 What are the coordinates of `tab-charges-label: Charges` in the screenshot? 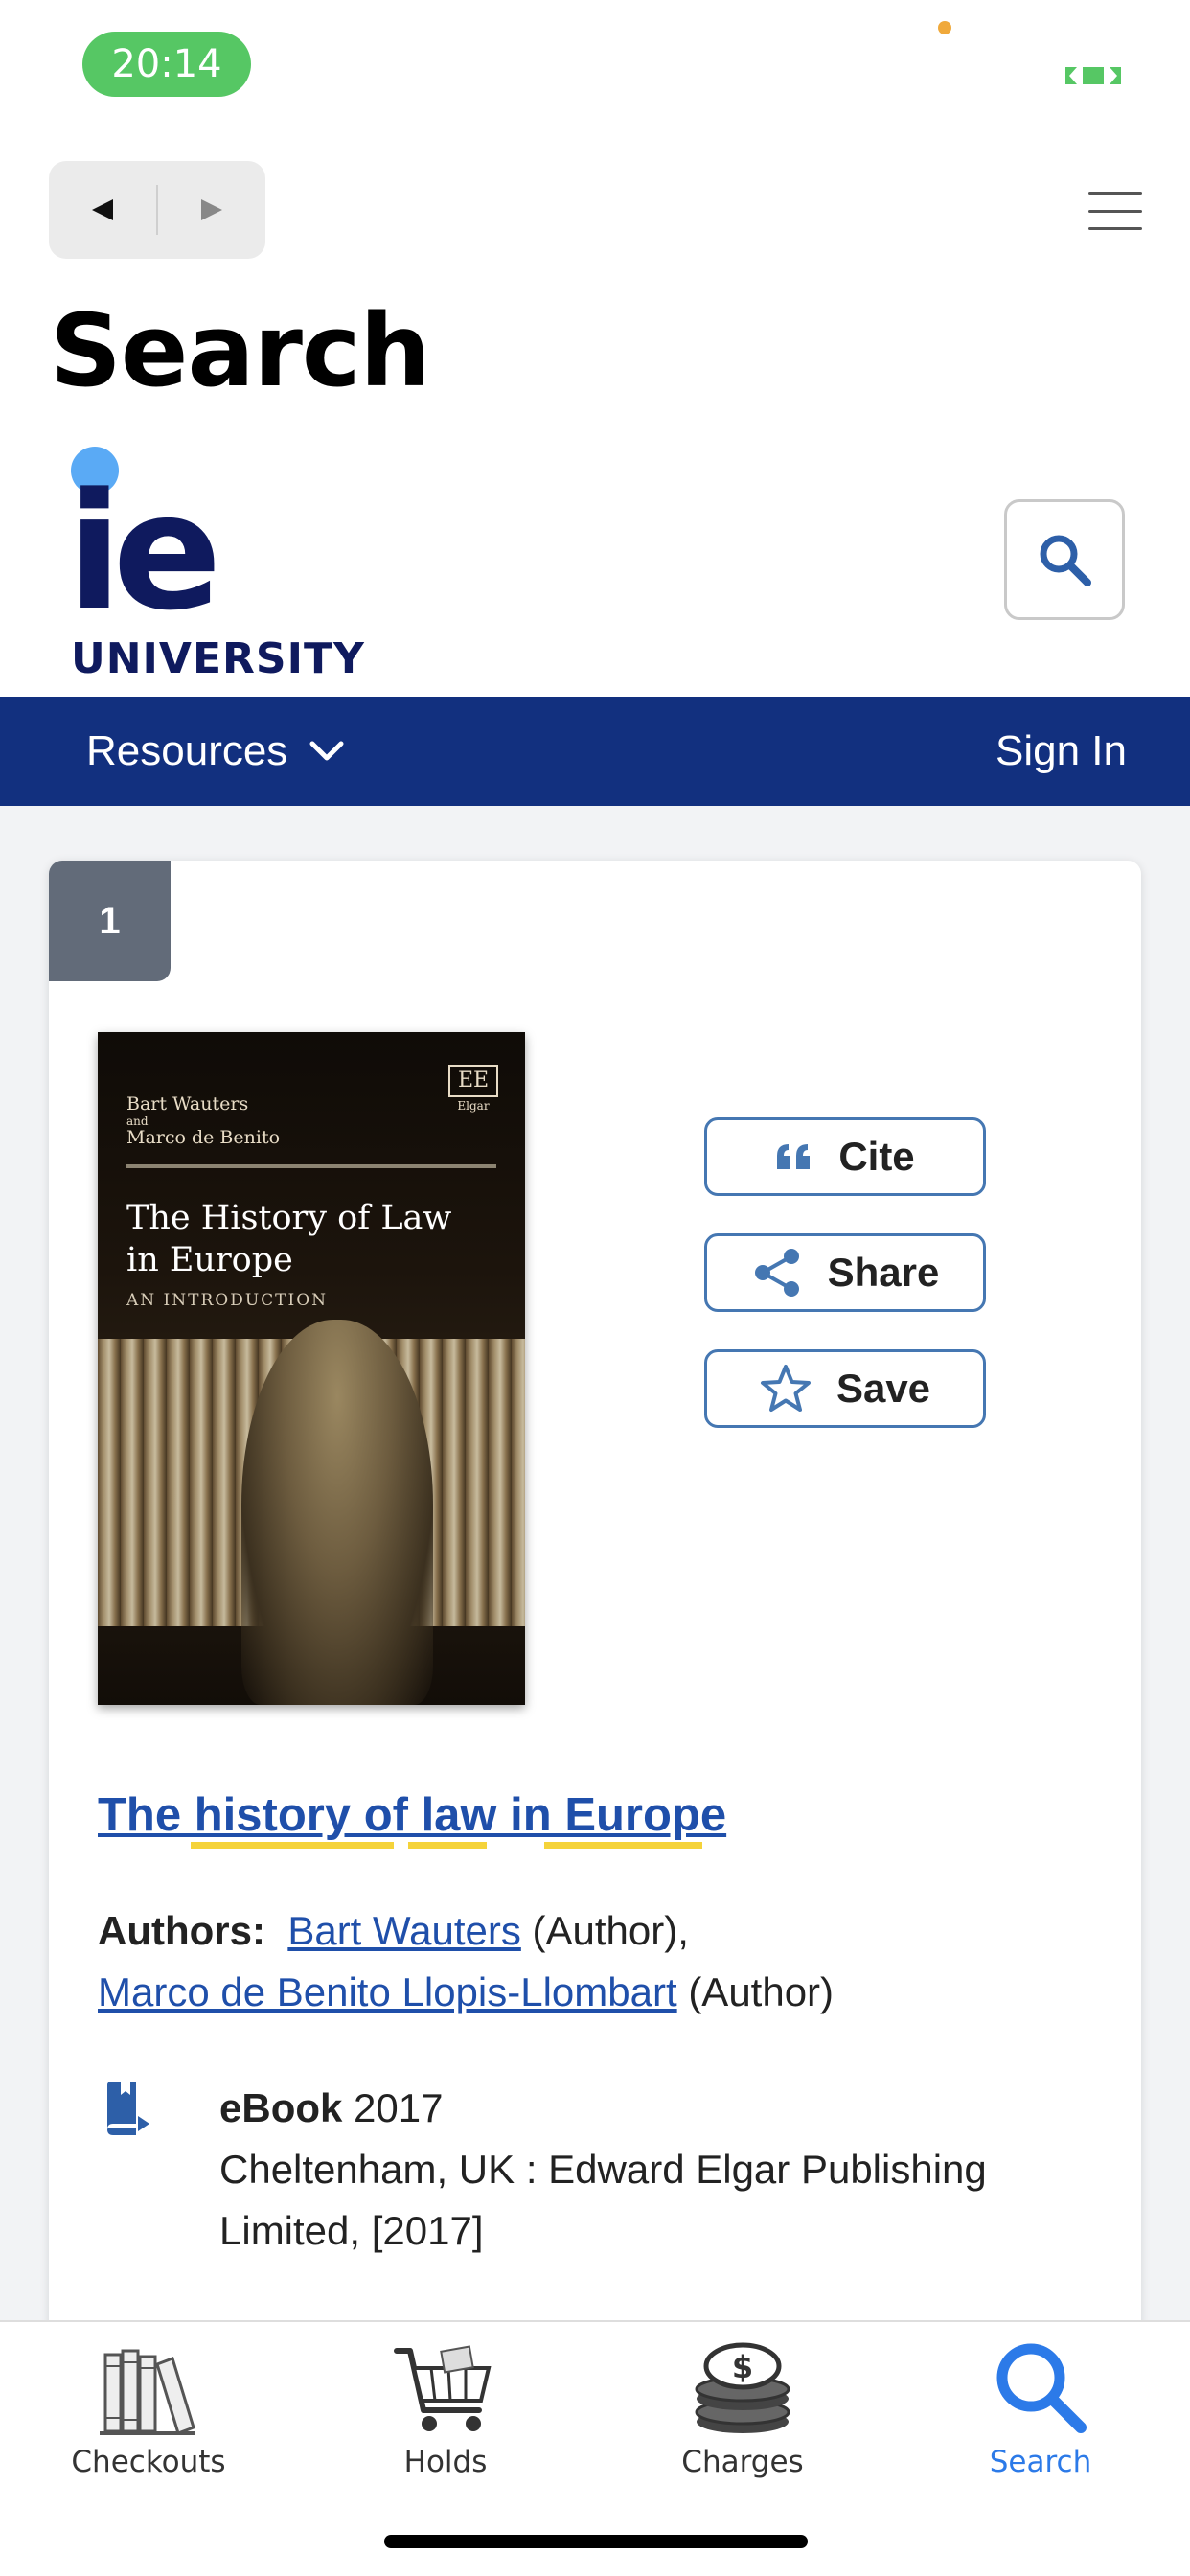 It's located at (743, 2462).